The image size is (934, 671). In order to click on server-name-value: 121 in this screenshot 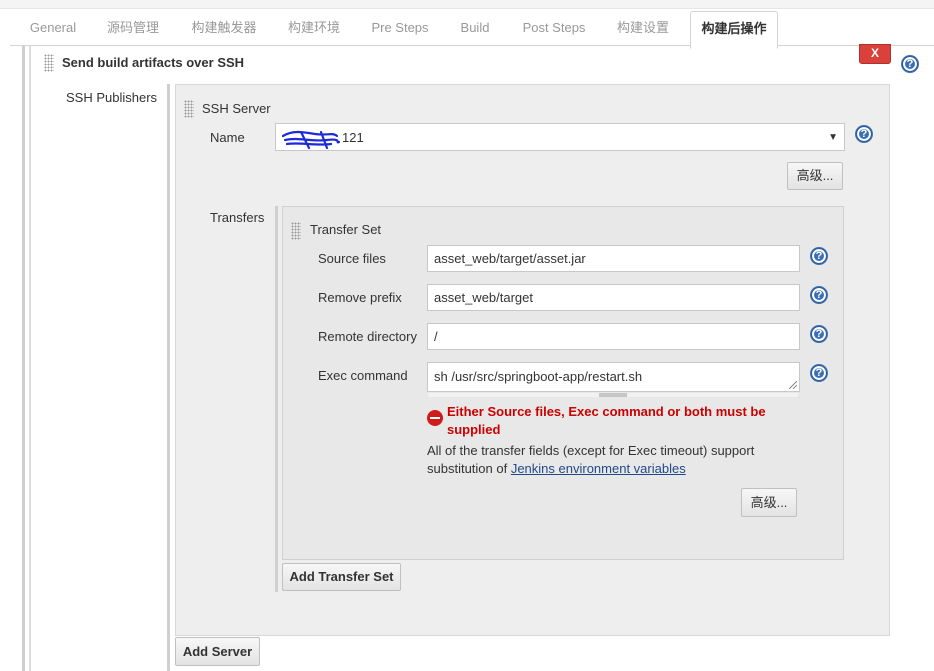, I will do `click(353, 137)`.